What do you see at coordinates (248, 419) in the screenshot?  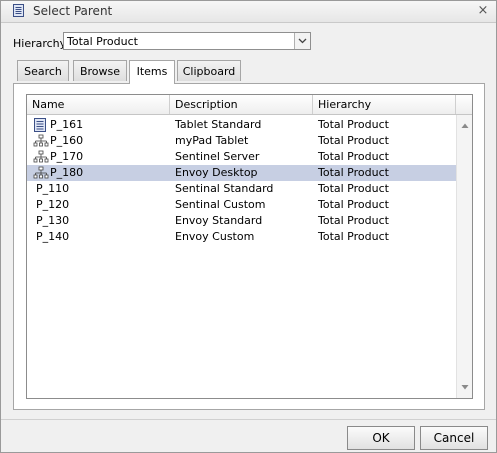 I see `footer-divider` at bounding box center [248, 419].